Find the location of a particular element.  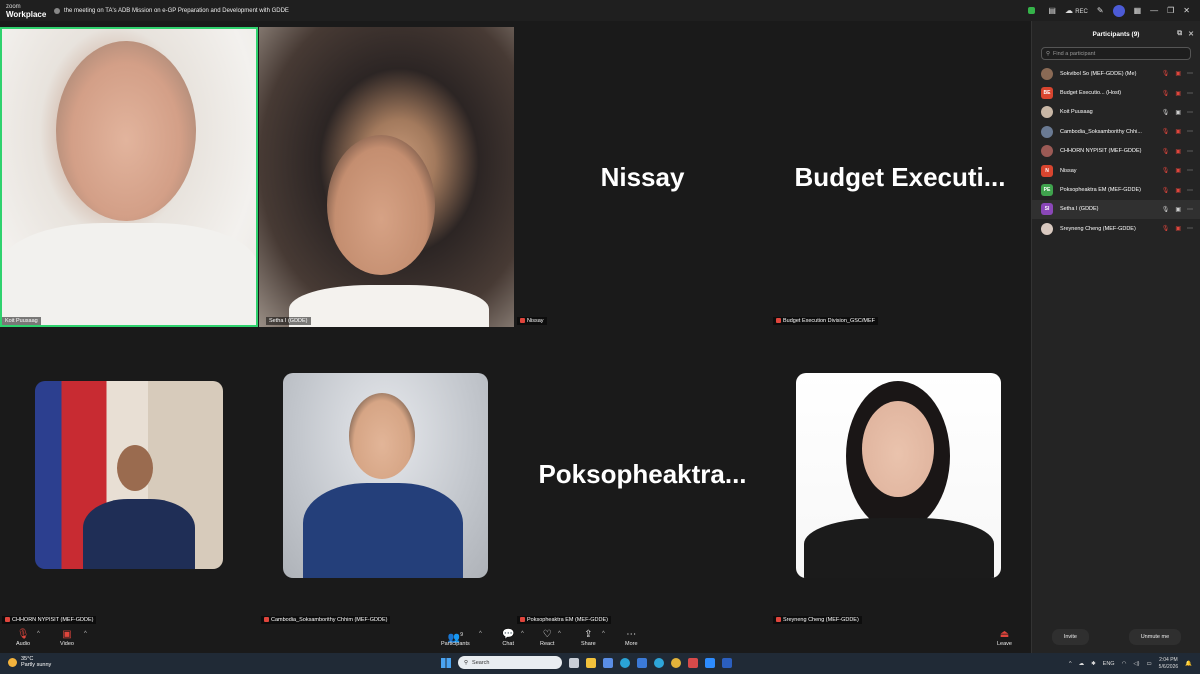

participant-row: Koit Puusaag 🎙 ▣ ⋯ is located at coordinates (1116, 112).